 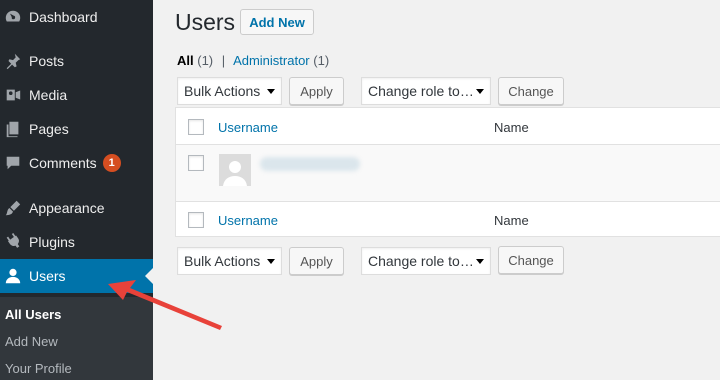 I want to click on sidebar-item-label: Plugins, so click(x=52, y=242).